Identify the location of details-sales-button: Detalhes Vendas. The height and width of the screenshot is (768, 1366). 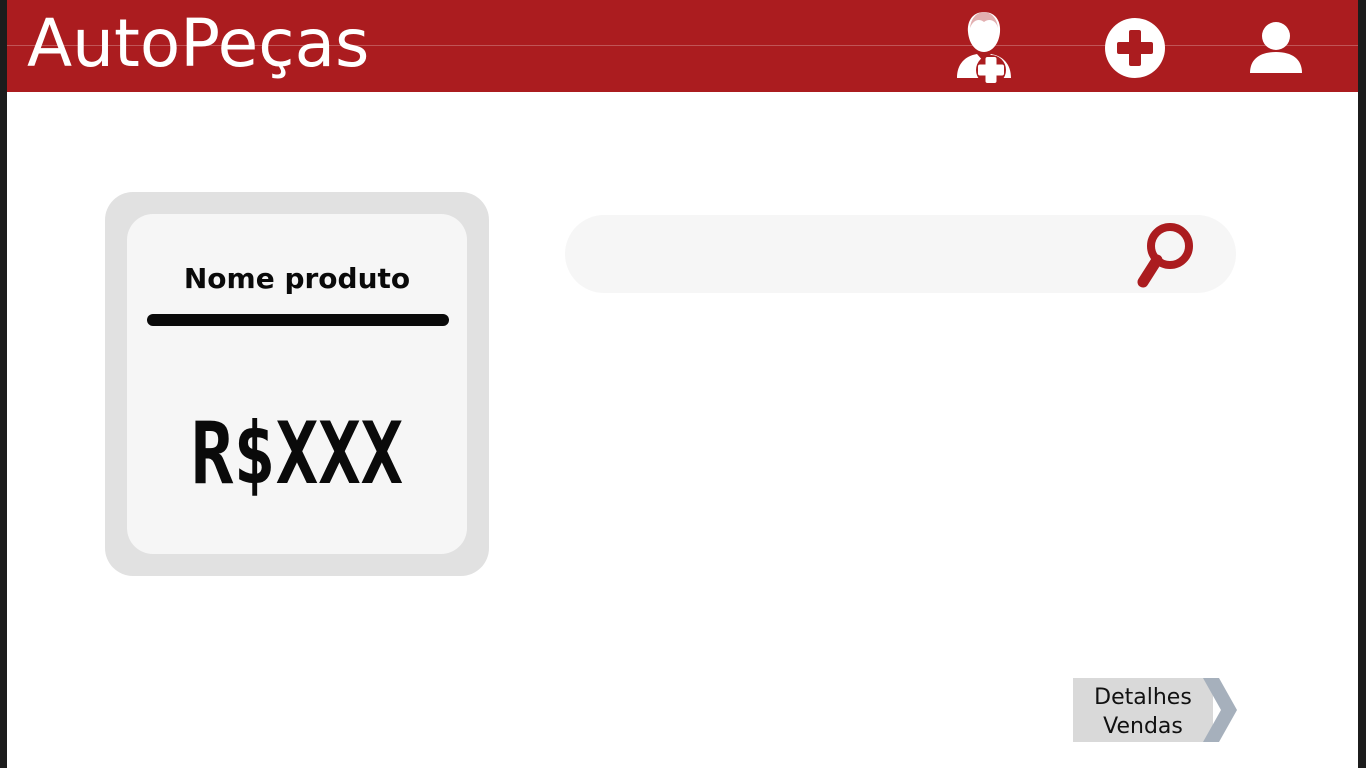
(1157, 711).